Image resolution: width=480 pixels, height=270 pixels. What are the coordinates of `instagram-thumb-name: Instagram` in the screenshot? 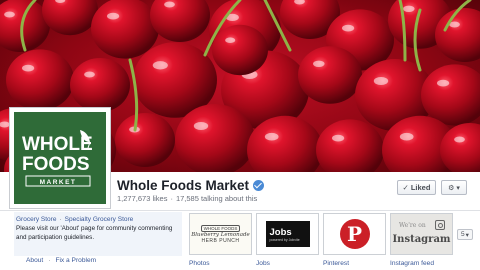 It's located at (421, 239).